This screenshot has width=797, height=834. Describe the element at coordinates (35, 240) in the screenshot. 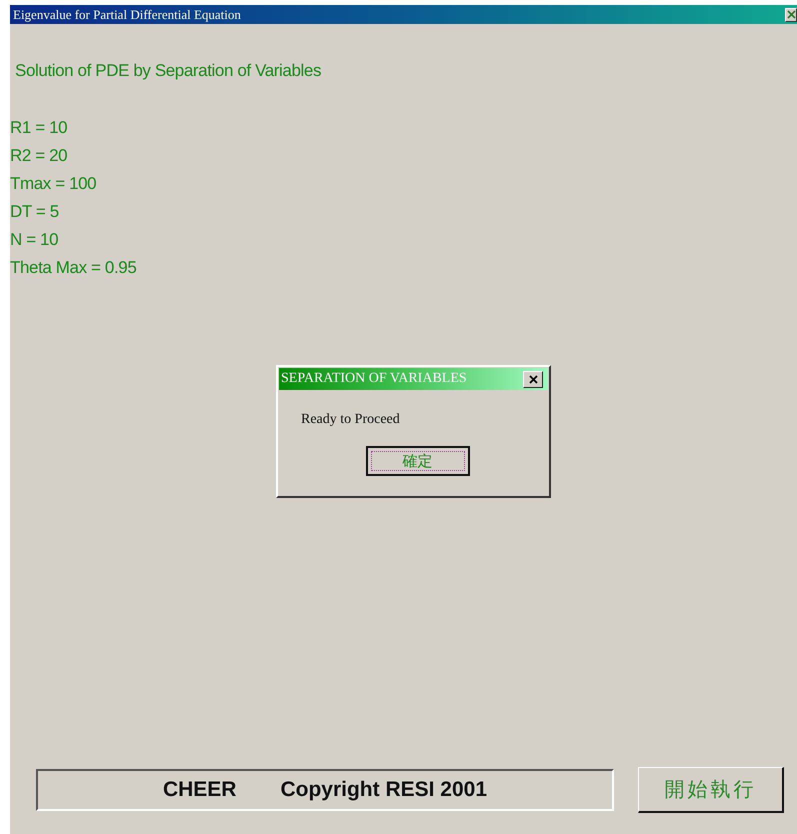

I see `parameter-text: N = 10` at that location.